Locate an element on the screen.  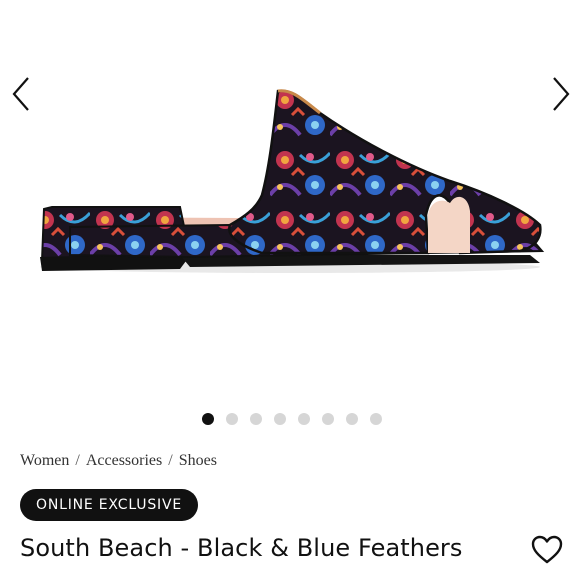
breadcrumb: Women / Accessories / Shoes is located at coordinates (118, 461).